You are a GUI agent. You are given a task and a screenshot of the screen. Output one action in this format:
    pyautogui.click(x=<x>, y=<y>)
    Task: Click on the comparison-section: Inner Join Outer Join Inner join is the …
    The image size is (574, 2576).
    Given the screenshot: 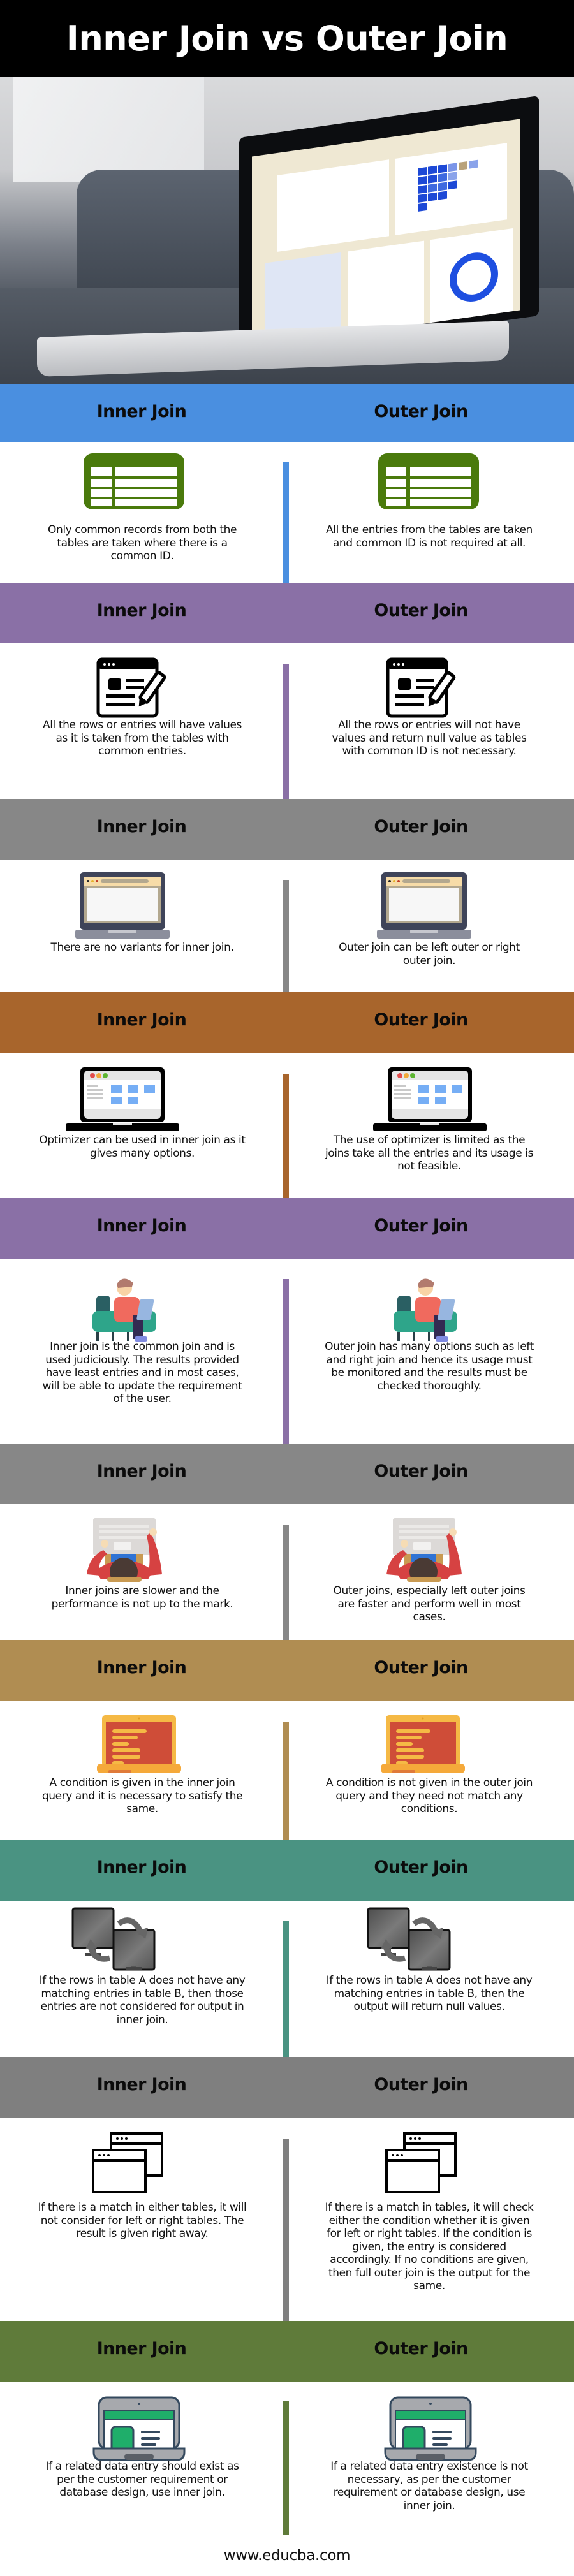 What is the action you would take?
    pyautogui.click(x=287, y=1321)
    